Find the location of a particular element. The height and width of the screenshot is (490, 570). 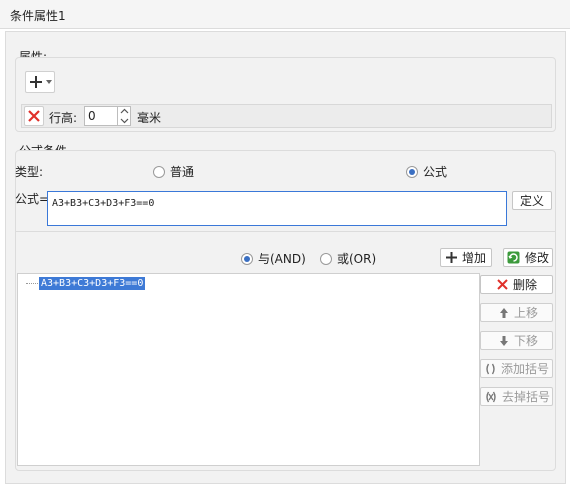

remove-parentheses-icon is located at coordinates (491, 396).